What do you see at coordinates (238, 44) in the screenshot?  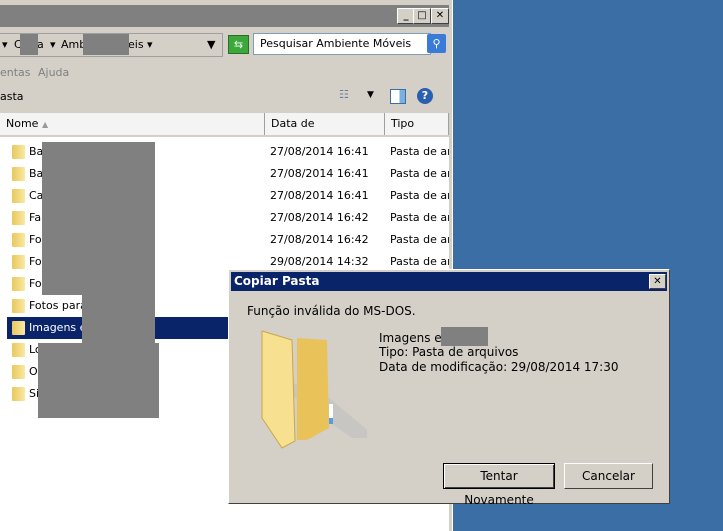 I see `refresh-icon: ⇆` at bounding box center [238, 44].